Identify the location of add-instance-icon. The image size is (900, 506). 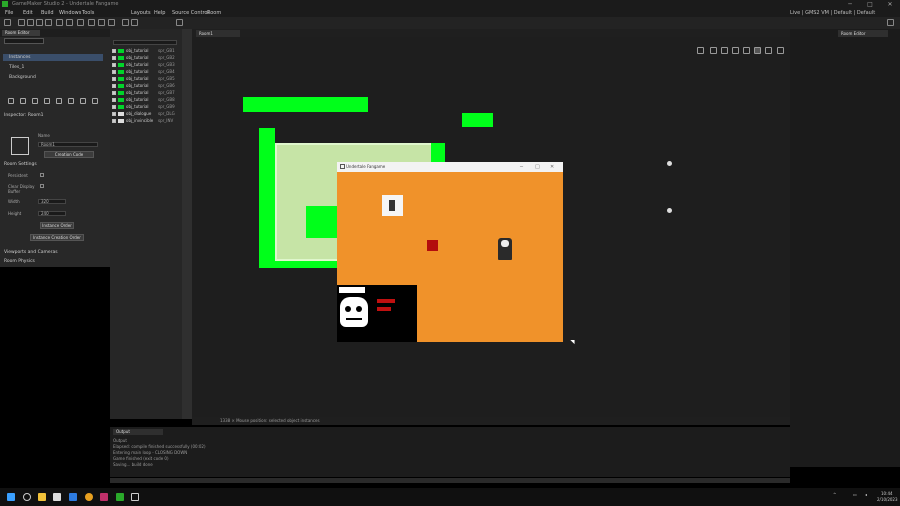
(23, 101).